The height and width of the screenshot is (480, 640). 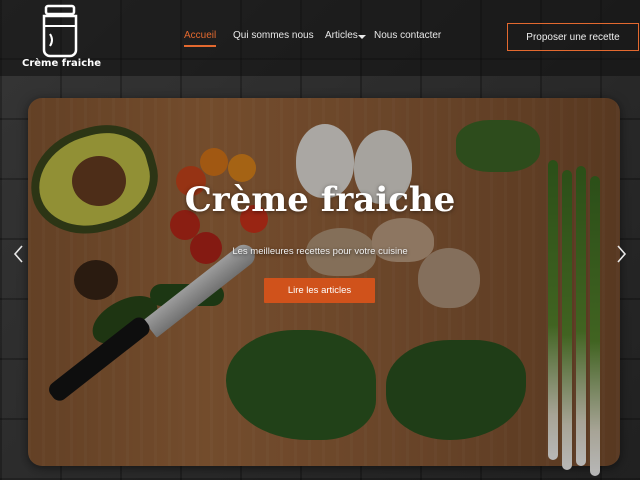 What do you see at coordinates (573, 37) in the screenshot?
I see `propose-recipe-button: Proposer une recette` at bounding box center [573, 37].